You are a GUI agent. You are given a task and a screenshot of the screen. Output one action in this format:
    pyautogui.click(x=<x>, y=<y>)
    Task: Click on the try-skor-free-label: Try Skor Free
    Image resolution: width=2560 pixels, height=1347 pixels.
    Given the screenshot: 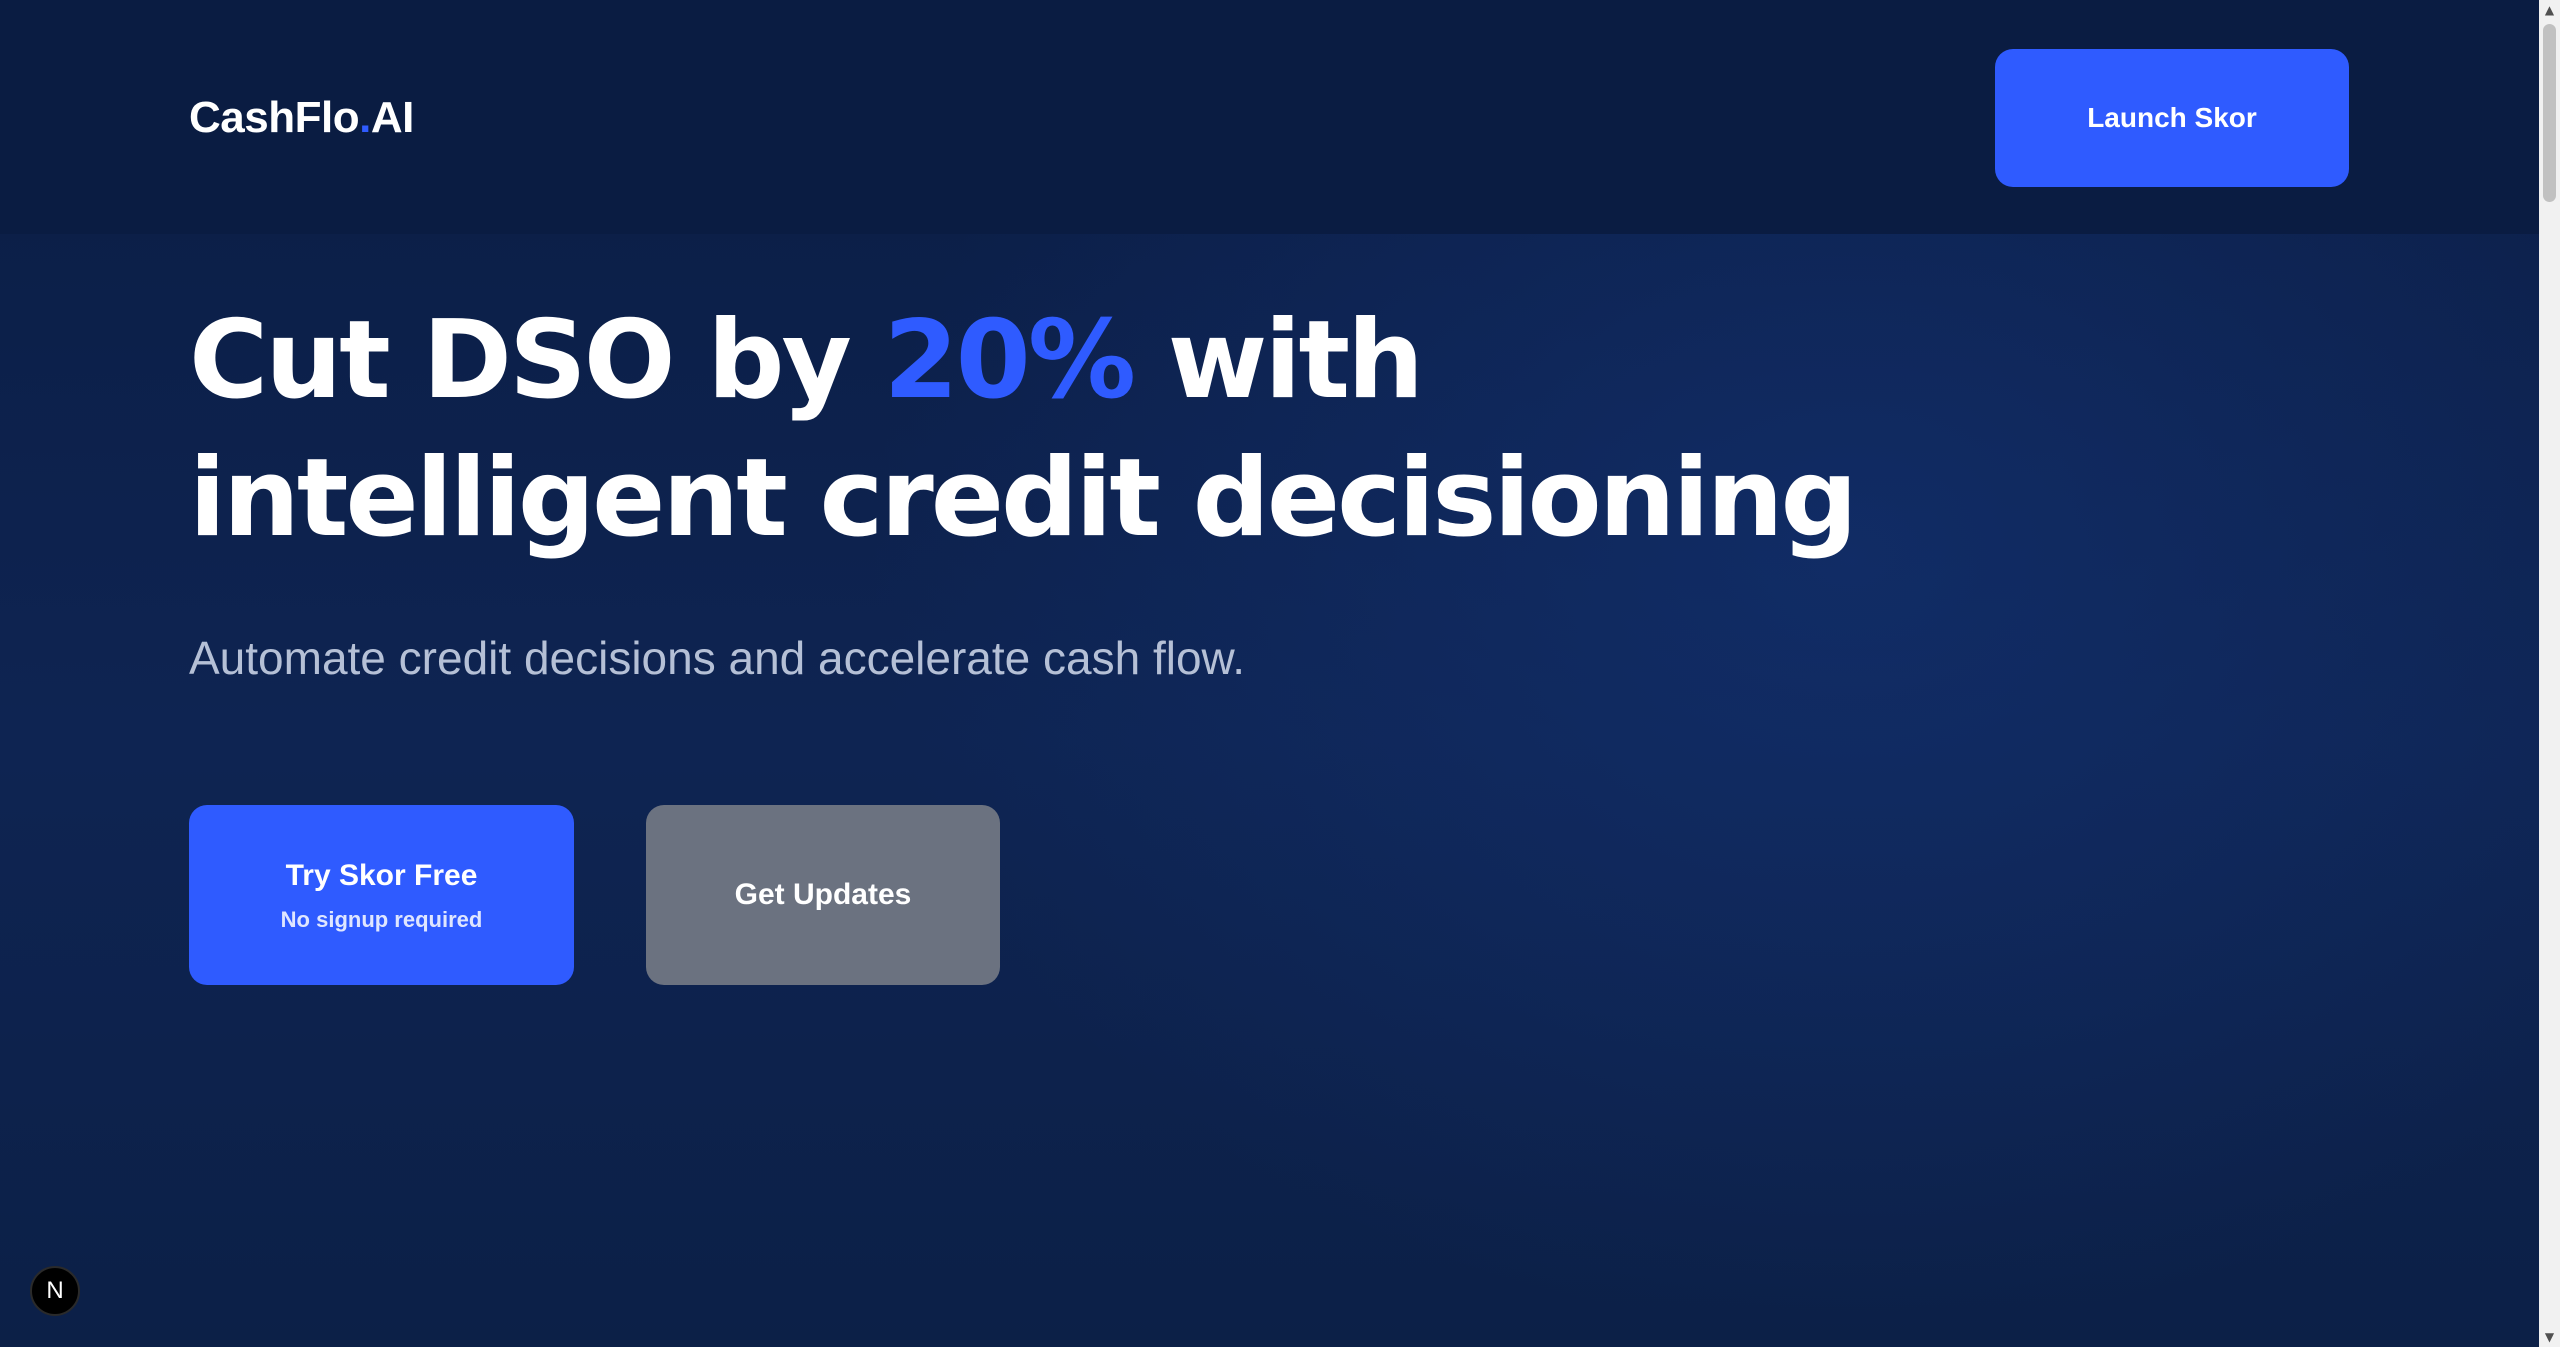 What is the action you would take?
    pyautogui.click(x=381, y=875)
    